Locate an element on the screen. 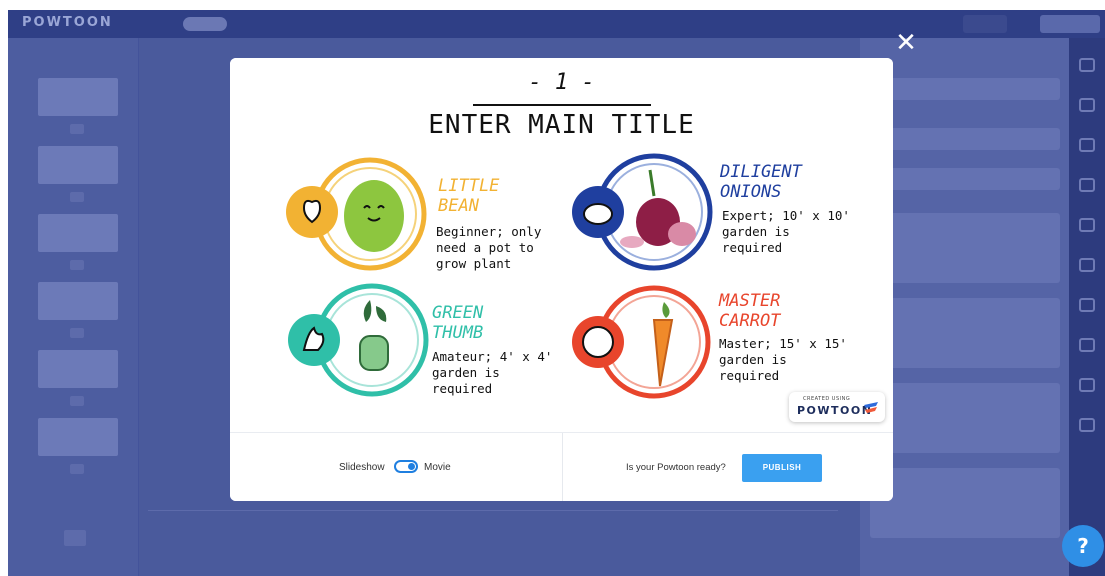 The width and height of the screenshot is (1105, 576). powtoon-logo-icon is located at coordinates (871, 407).